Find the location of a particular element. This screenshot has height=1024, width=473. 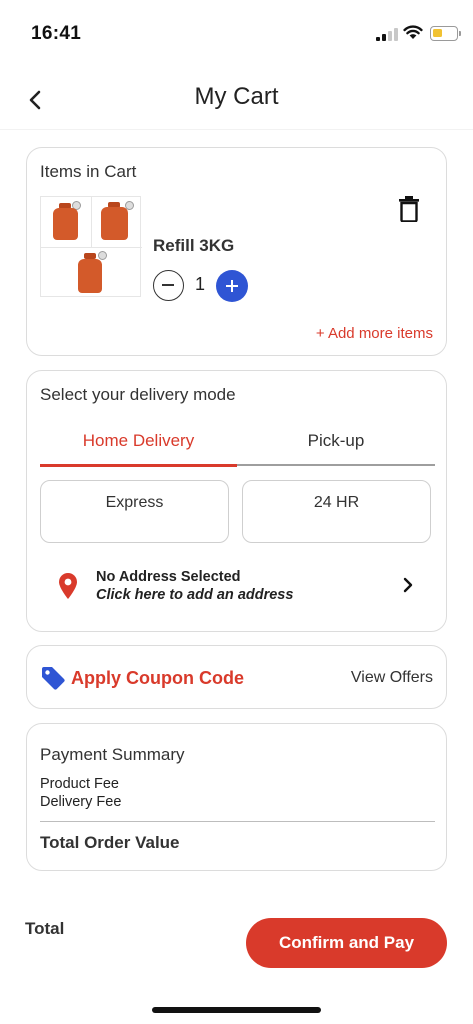

tab-active-indicator is located at coordinates (138, 465).